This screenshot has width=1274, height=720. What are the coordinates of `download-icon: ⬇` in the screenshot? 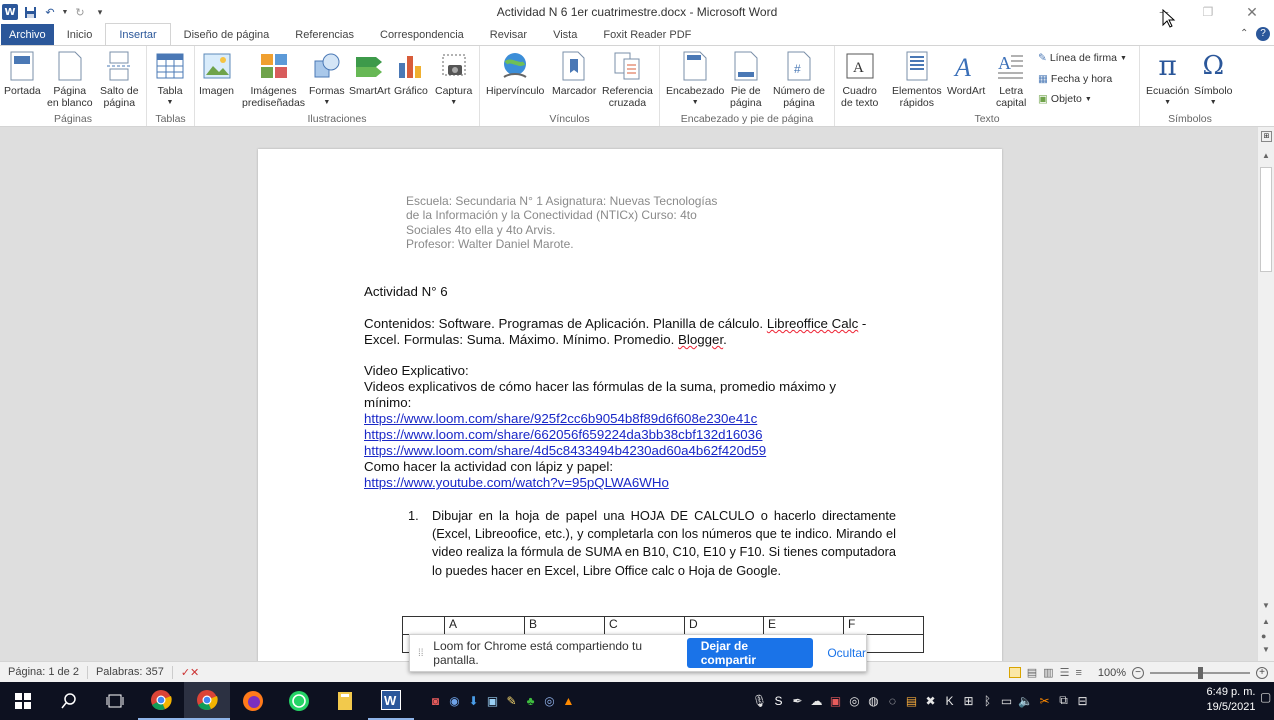 It's located at (473, 700).